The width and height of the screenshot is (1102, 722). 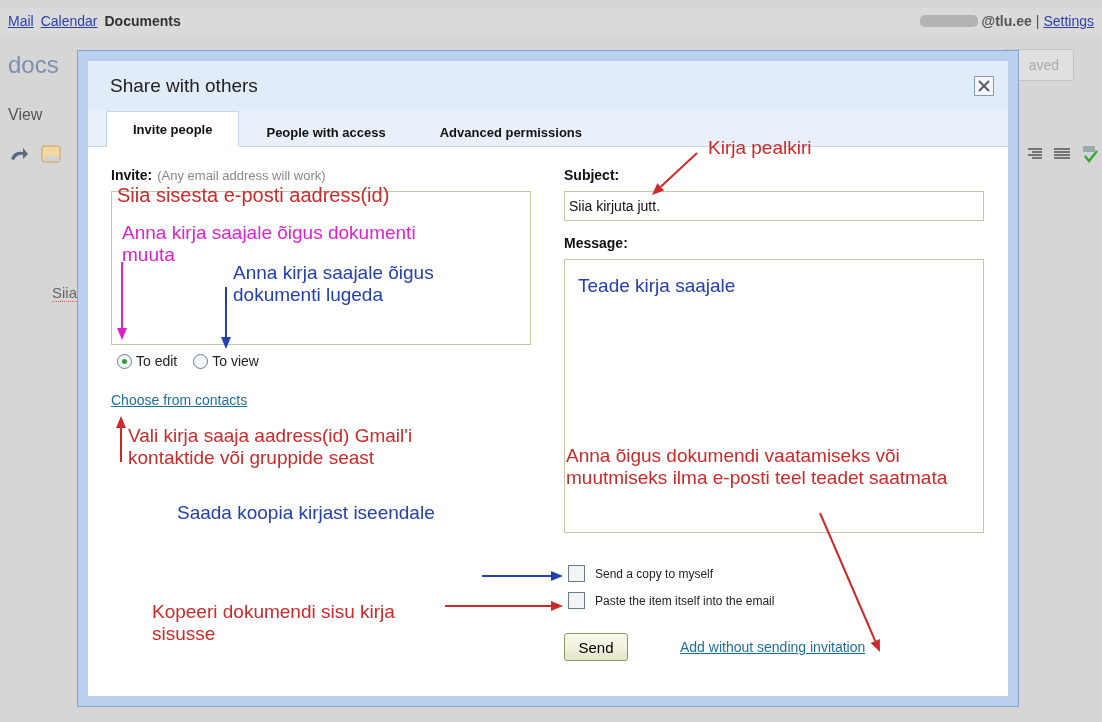 What do you see at coordinates (253, 195) in the screenshot?
I see `annotation: Siia sisesta e-posti aadress(id)` at bounding box center [253, 195].